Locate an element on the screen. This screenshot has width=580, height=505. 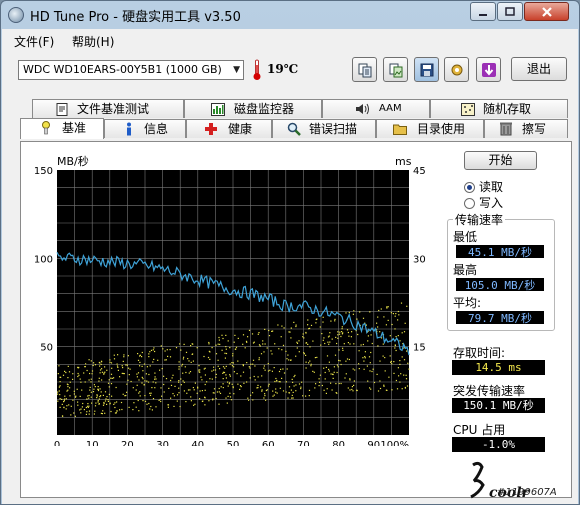
tab-error-scan: 错误扫描 is located at coordinates (324, 128).